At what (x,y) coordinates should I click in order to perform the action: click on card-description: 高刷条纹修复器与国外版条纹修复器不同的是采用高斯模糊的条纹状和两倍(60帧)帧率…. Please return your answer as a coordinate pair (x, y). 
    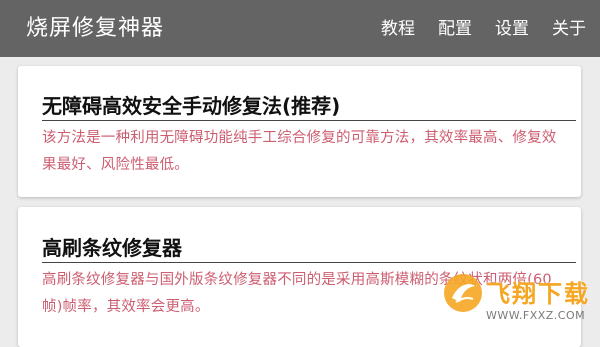
    Looking at the image, I should click on (297, 293).